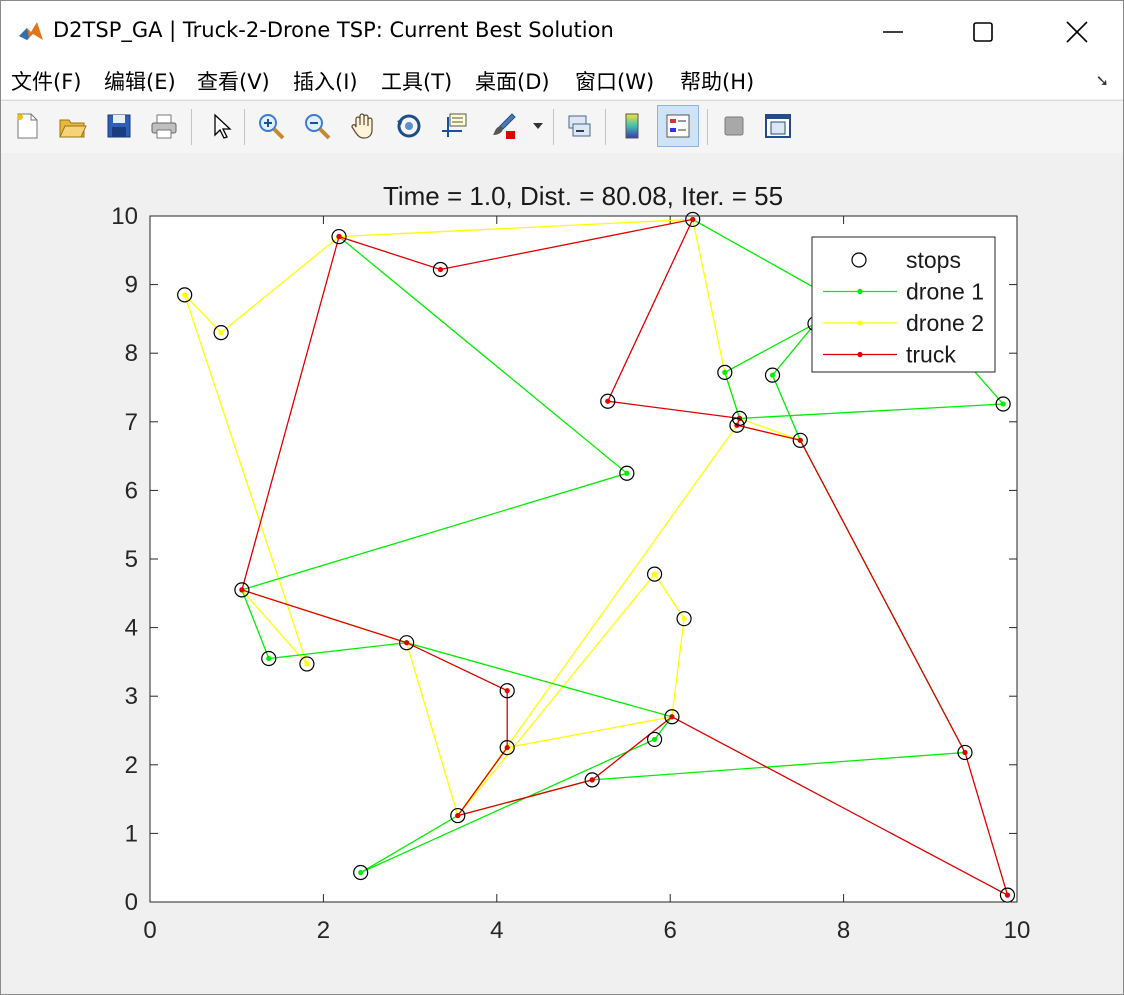 The width and height of the screenshot is (1124, 995). What do you see at coordinates (131, 765) in the screenshot?
I see `y-tick-label: 2` at bounding box center [131, 765].